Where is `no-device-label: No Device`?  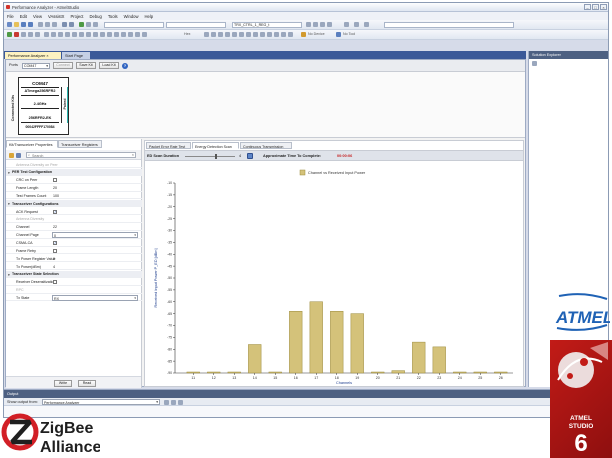 no-device-label: No Device is located at coordinates (316, 34).